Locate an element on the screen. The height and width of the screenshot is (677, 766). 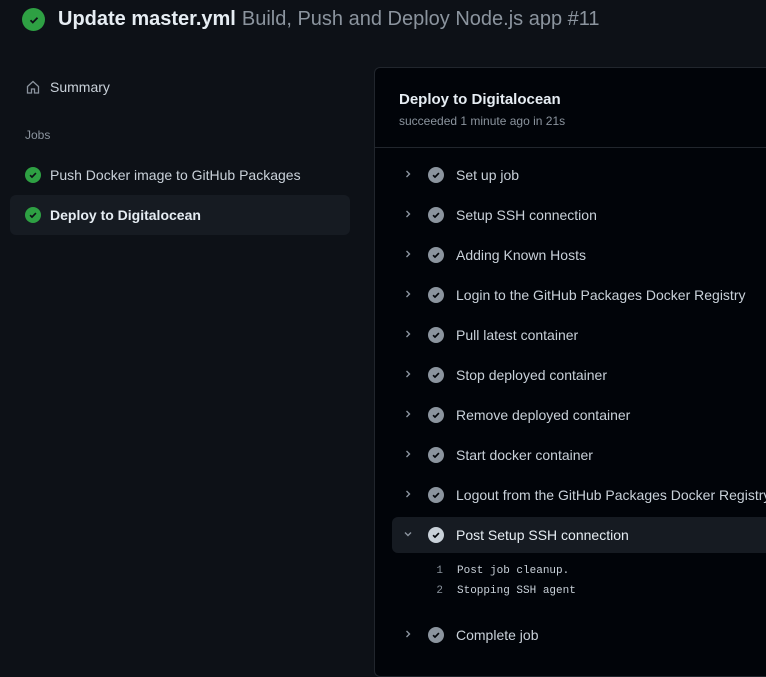
step-row: Adding Known Hosts is located at coordinates (579, 255).